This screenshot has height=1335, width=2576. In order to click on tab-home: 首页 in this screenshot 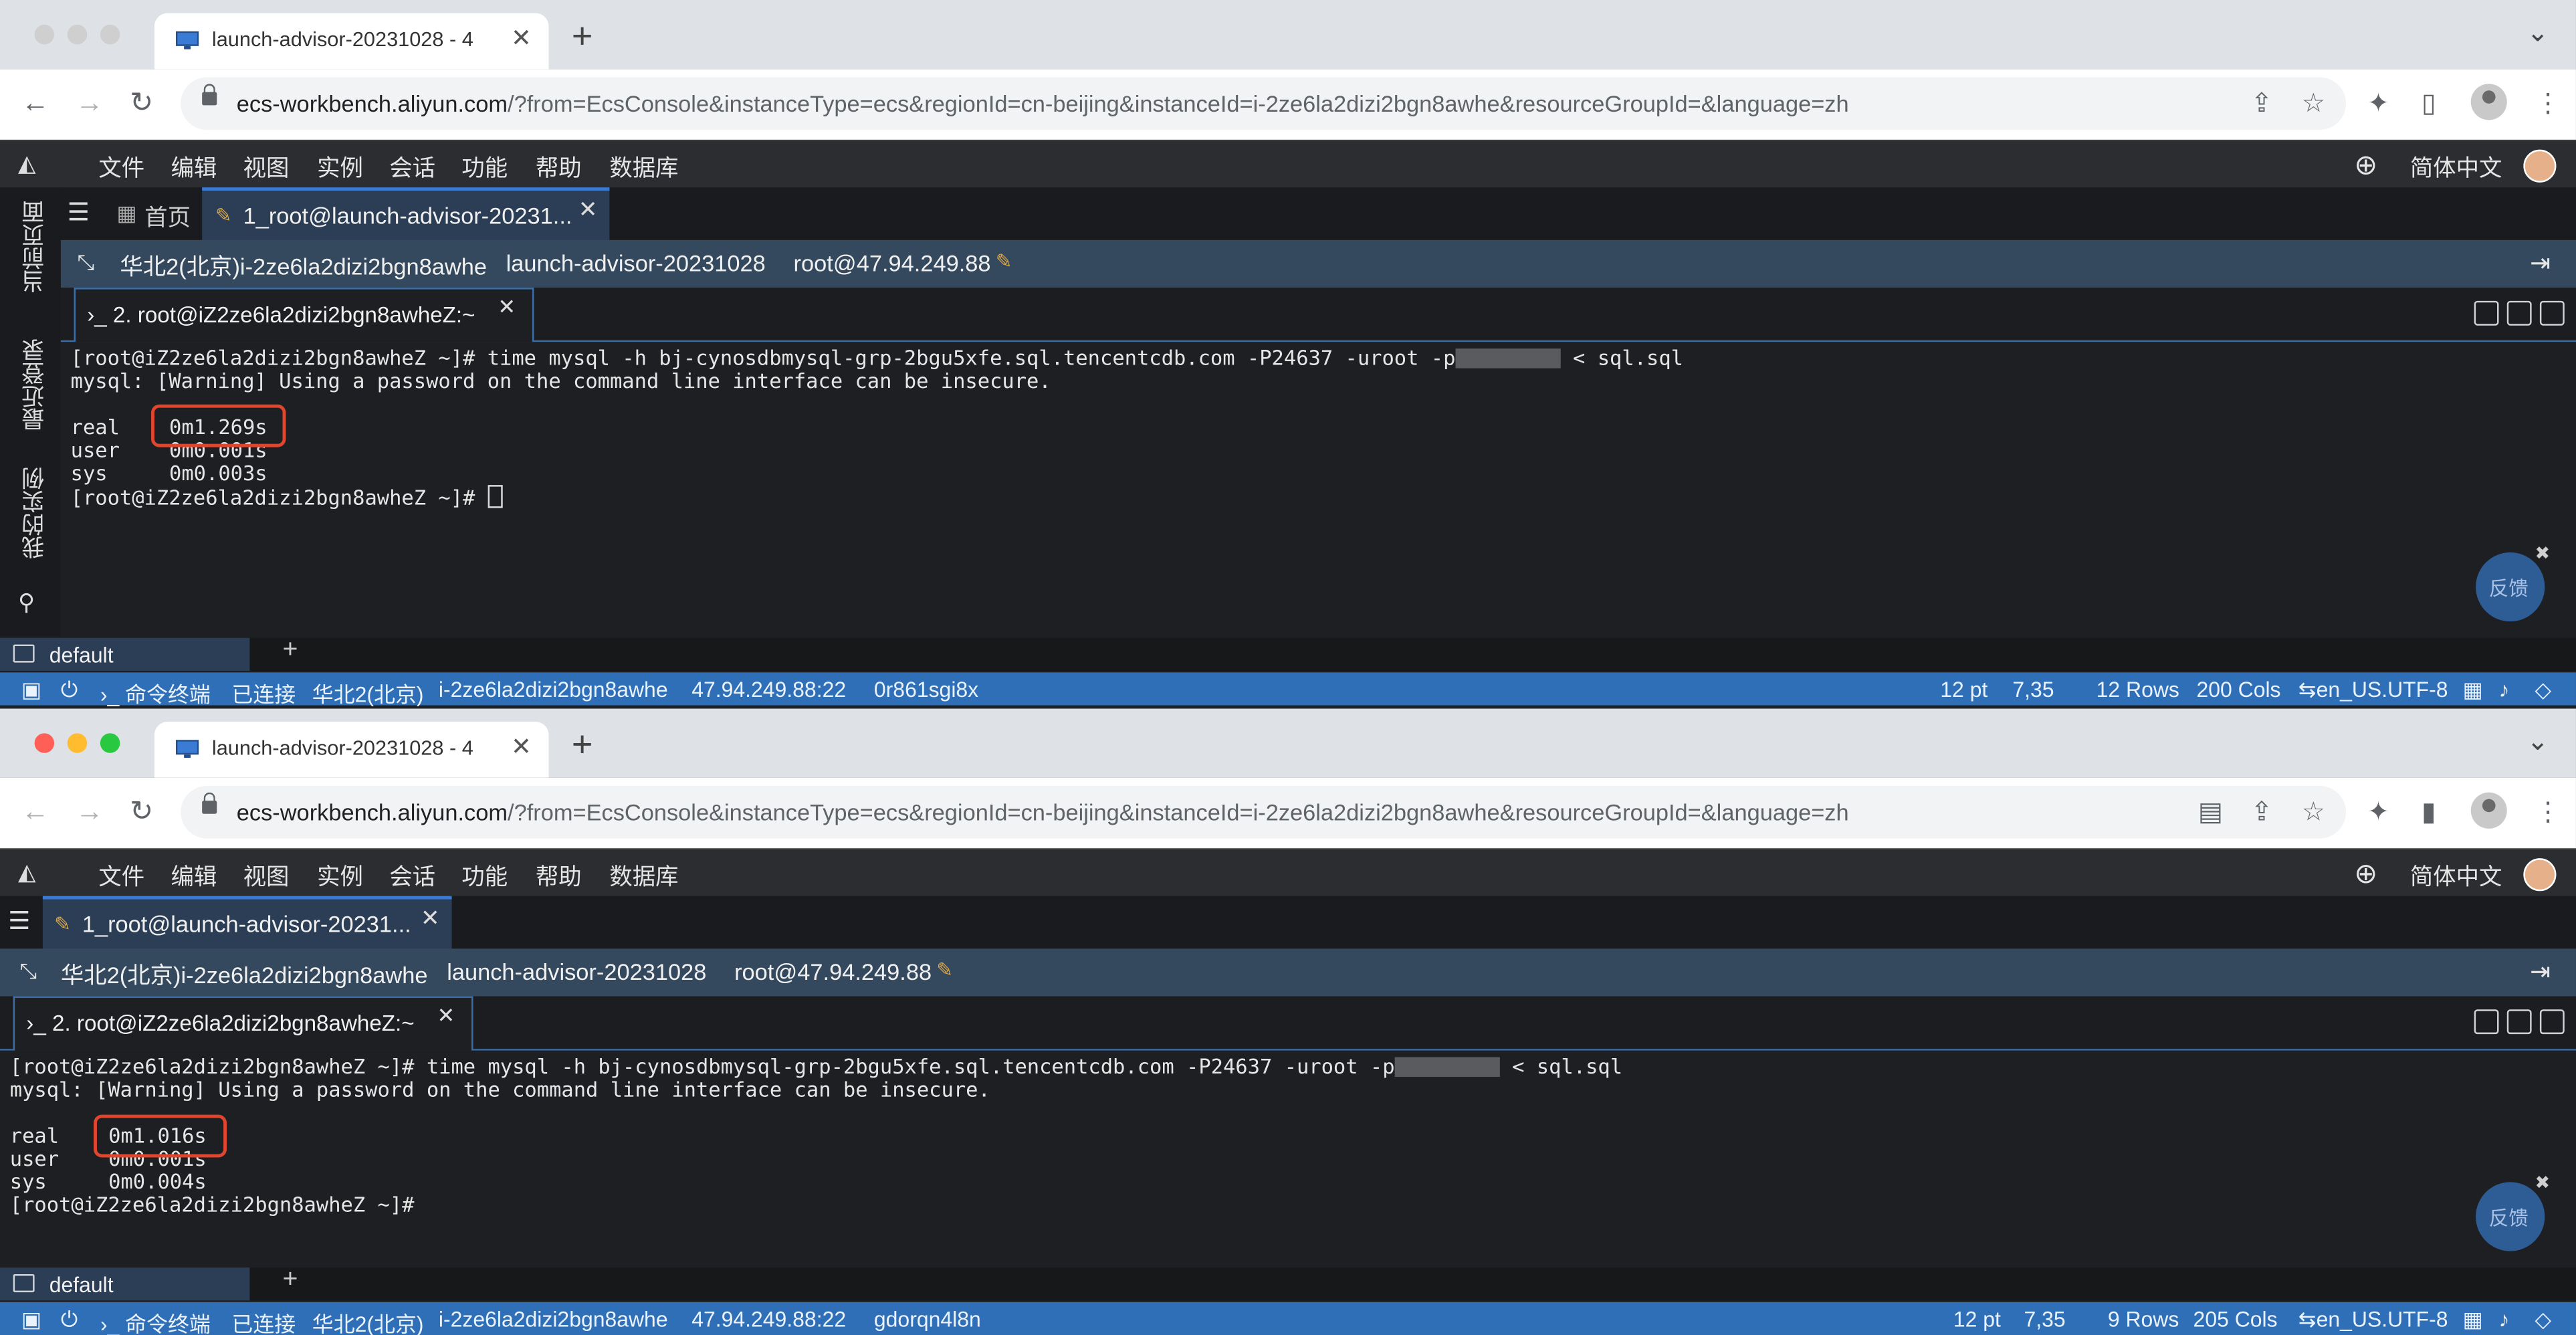, I will do `click(167, 217)`.